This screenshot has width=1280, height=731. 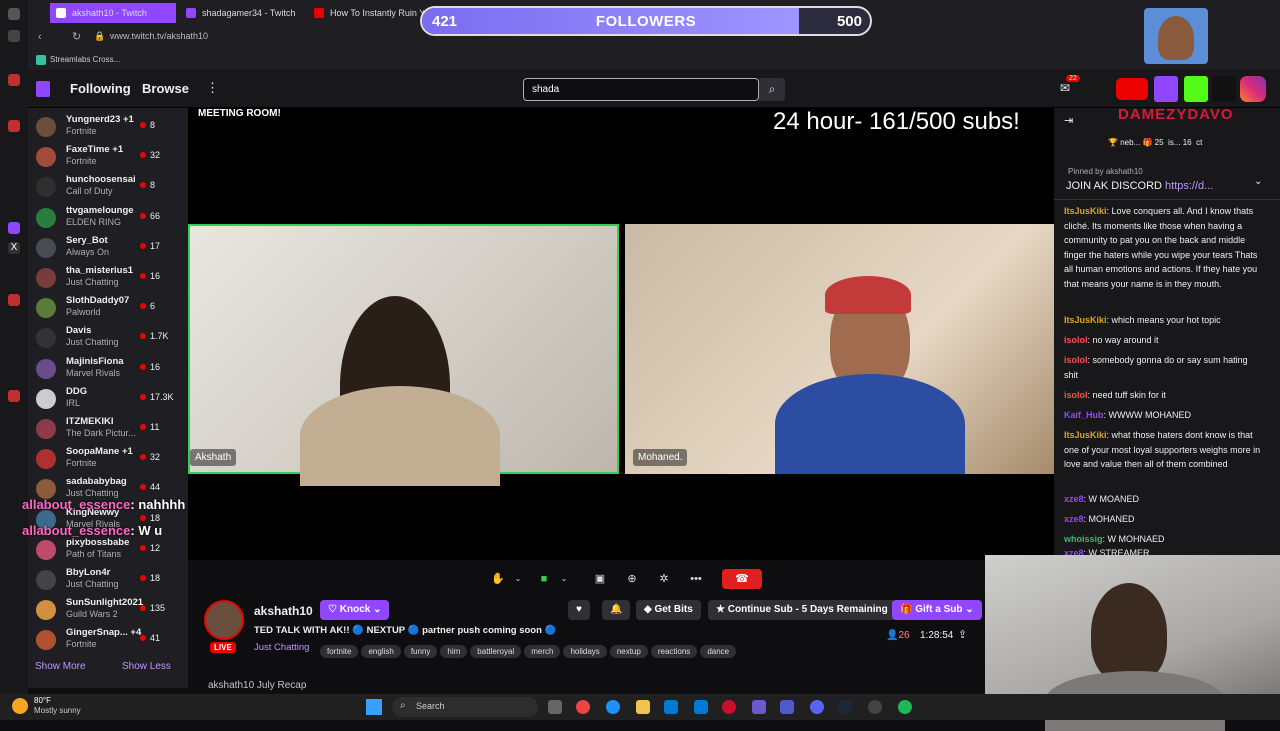 What do you see at coordinates (613, 707) in the screenshot?
I see `edge-icon` at bounding box center [613, 707].